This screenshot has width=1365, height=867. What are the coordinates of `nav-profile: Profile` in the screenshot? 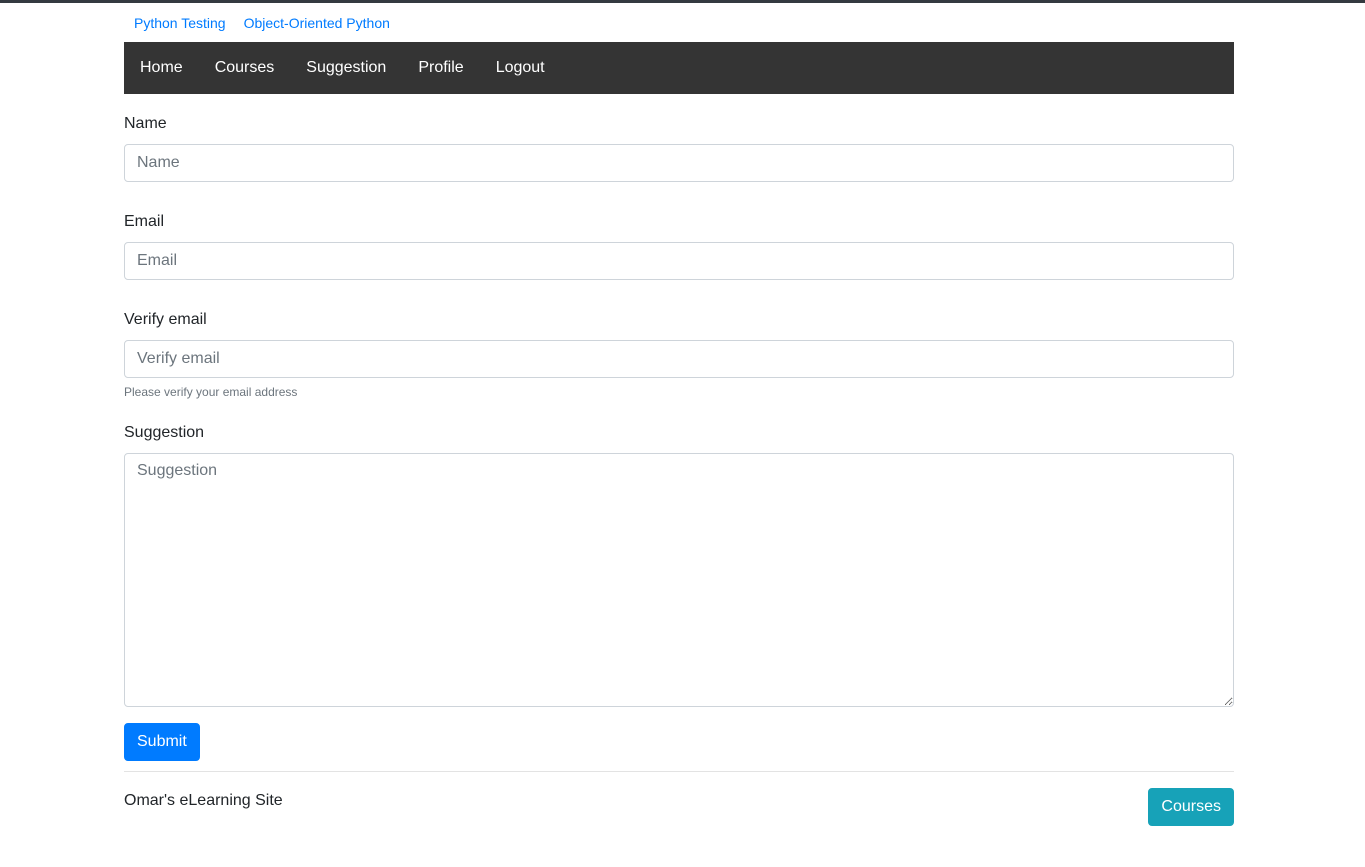 It's located at (440, 68).